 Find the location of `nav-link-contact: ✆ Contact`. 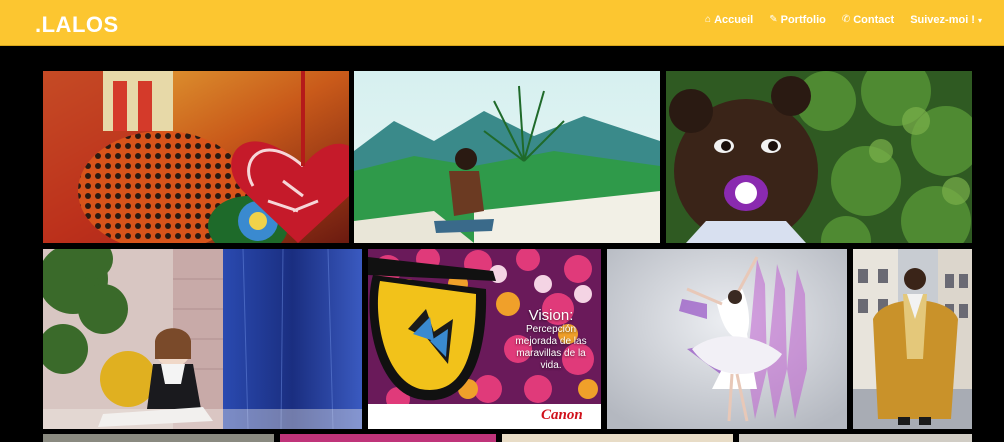

nav-link-contact: ✆ Contact is located at coordinates (868, 20).